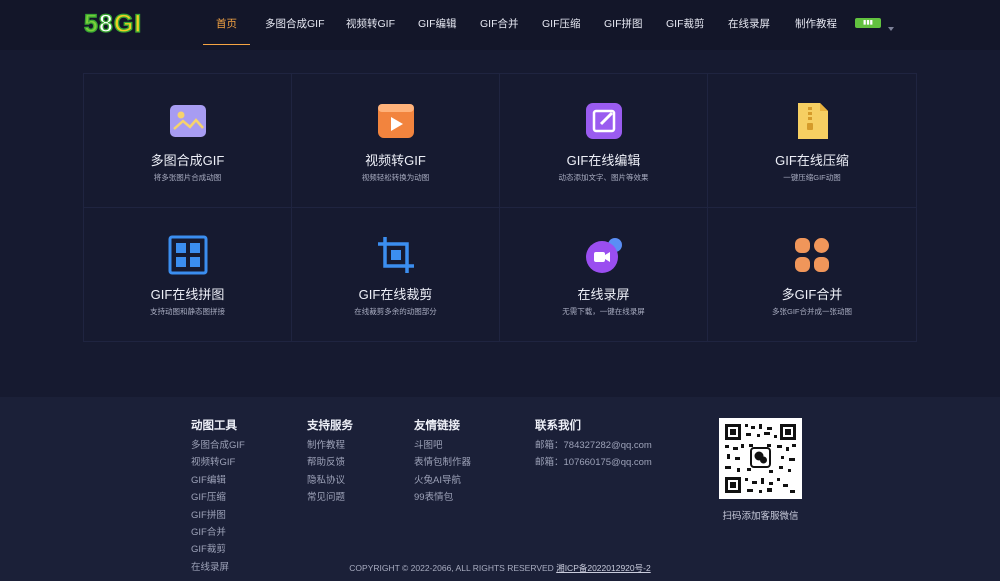 The height and width of the screenshot is (581, 1000). Describe the element at coordinates (187, 177) in the screenshot. I see `tool-desc: 将多张图片合成动图` at that location.